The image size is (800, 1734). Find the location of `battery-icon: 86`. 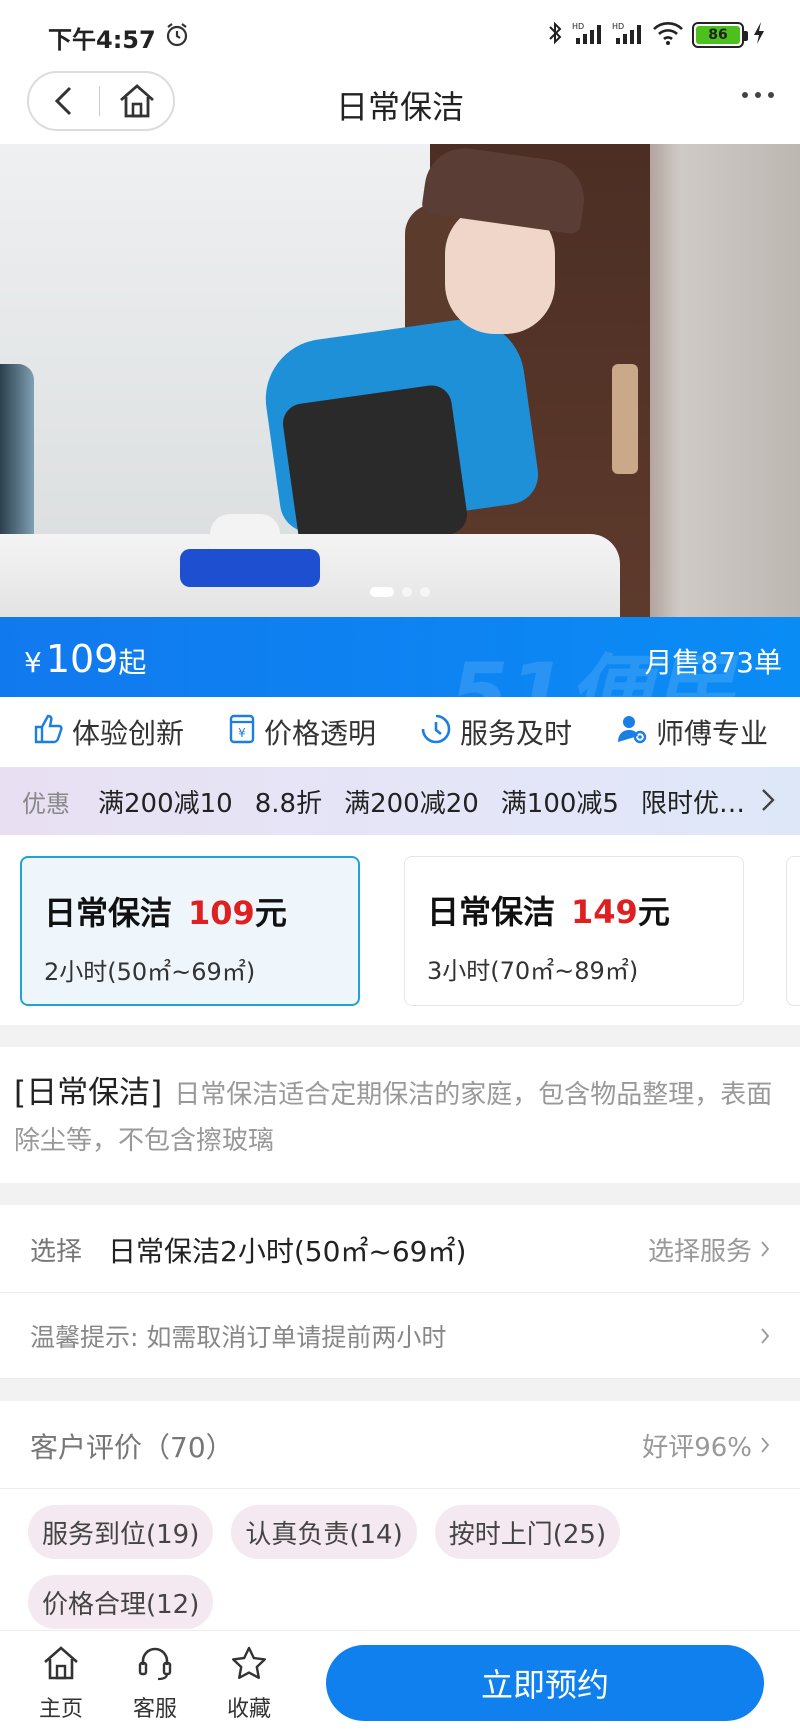

battery-icon: 86 is located at coordinates (720, 35).